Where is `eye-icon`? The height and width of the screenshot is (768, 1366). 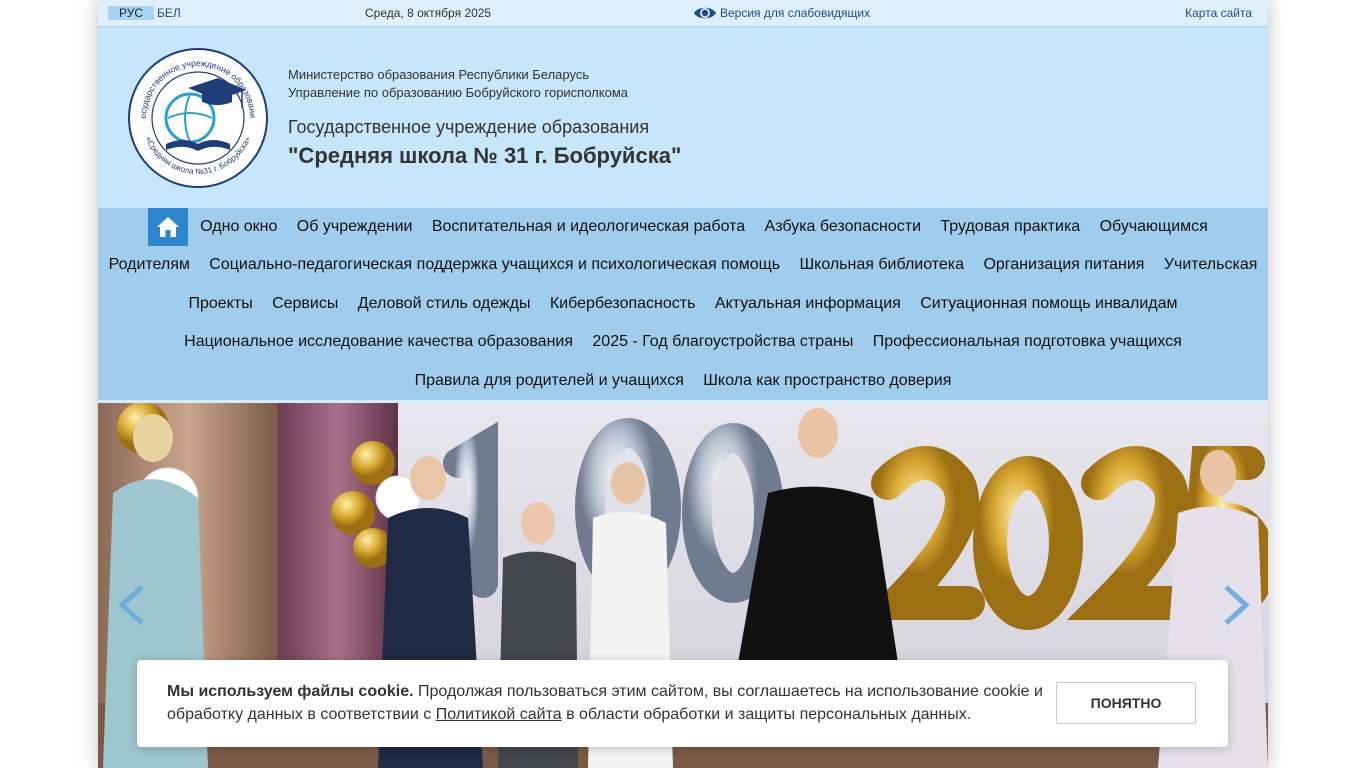 eye-icon is located at coordinates (705, 13).